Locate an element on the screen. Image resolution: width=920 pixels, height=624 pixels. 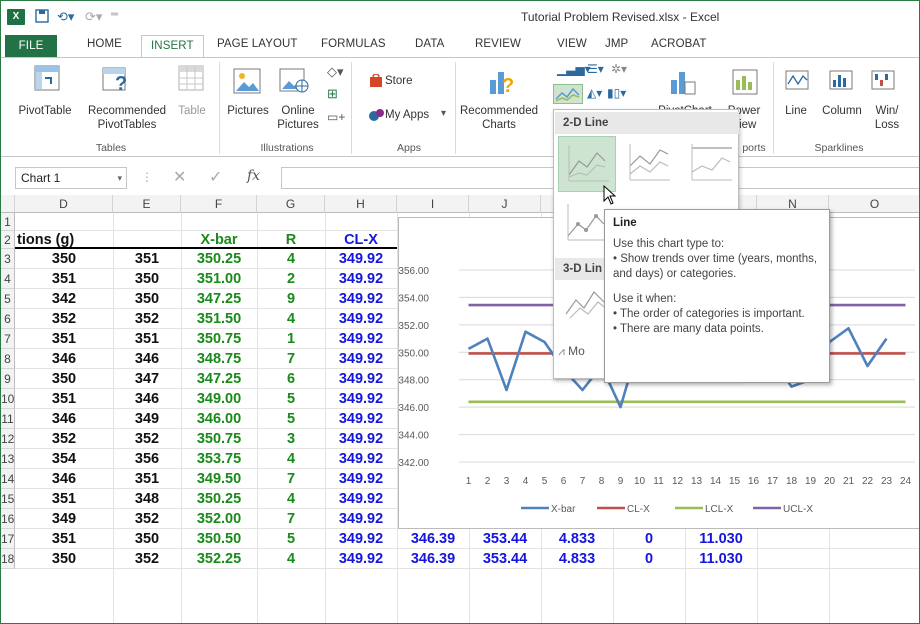
pictures-button: Pictures is located at coordinates (248, 111).